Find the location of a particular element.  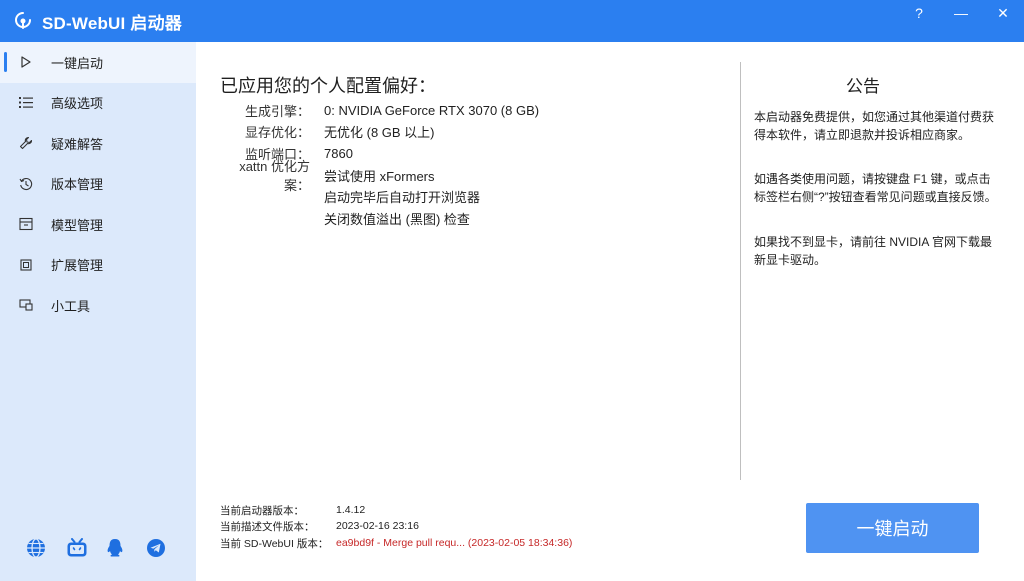

telegram-icon is located at coordinates (166, 548).